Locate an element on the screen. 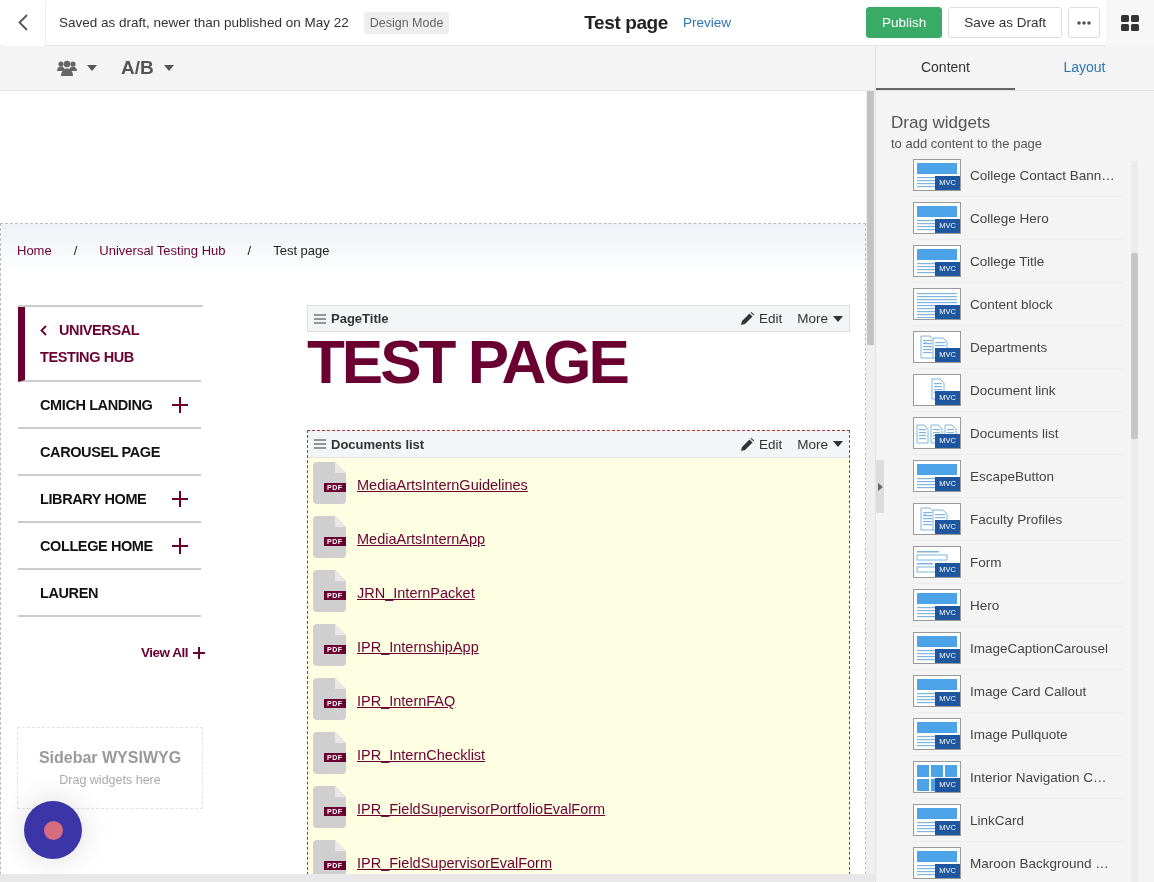 This screenshot has width=1154, height=882. widget-label: Form is located at coordinates (986, 562).